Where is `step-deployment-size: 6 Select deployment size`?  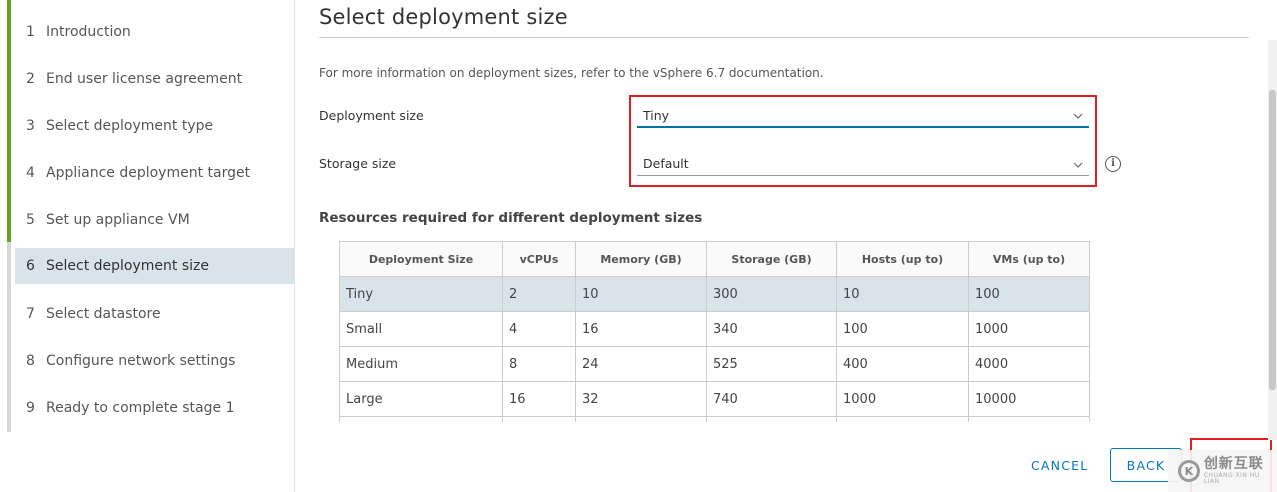 step-deployment-size: 6 Select deployment size is located at coordinates (154, 266).